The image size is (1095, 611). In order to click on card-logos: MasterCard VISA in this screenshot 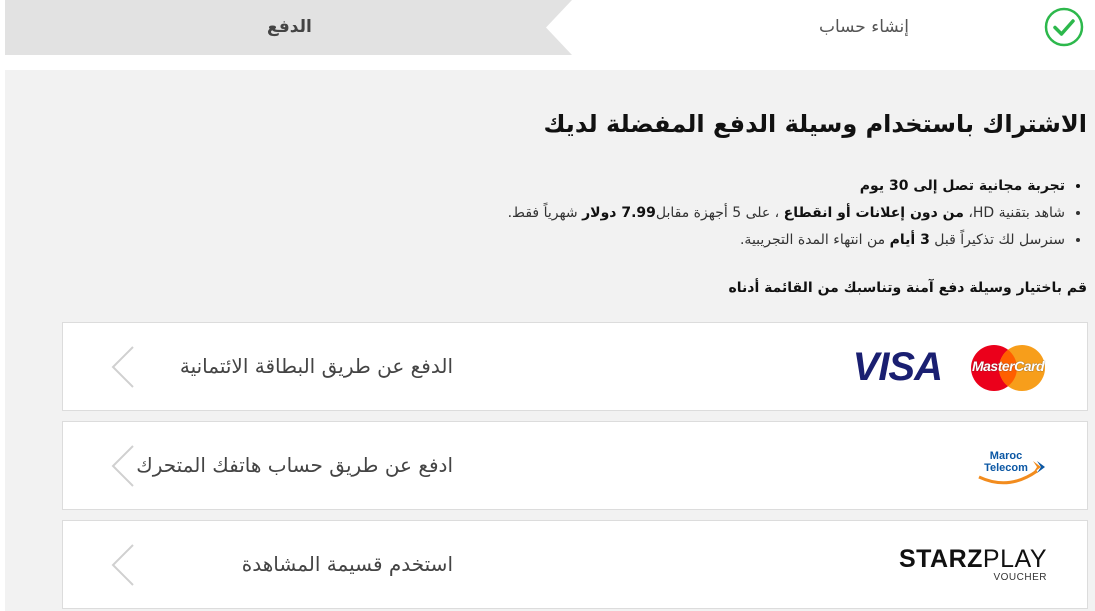, I will do `click(947, 366)`.